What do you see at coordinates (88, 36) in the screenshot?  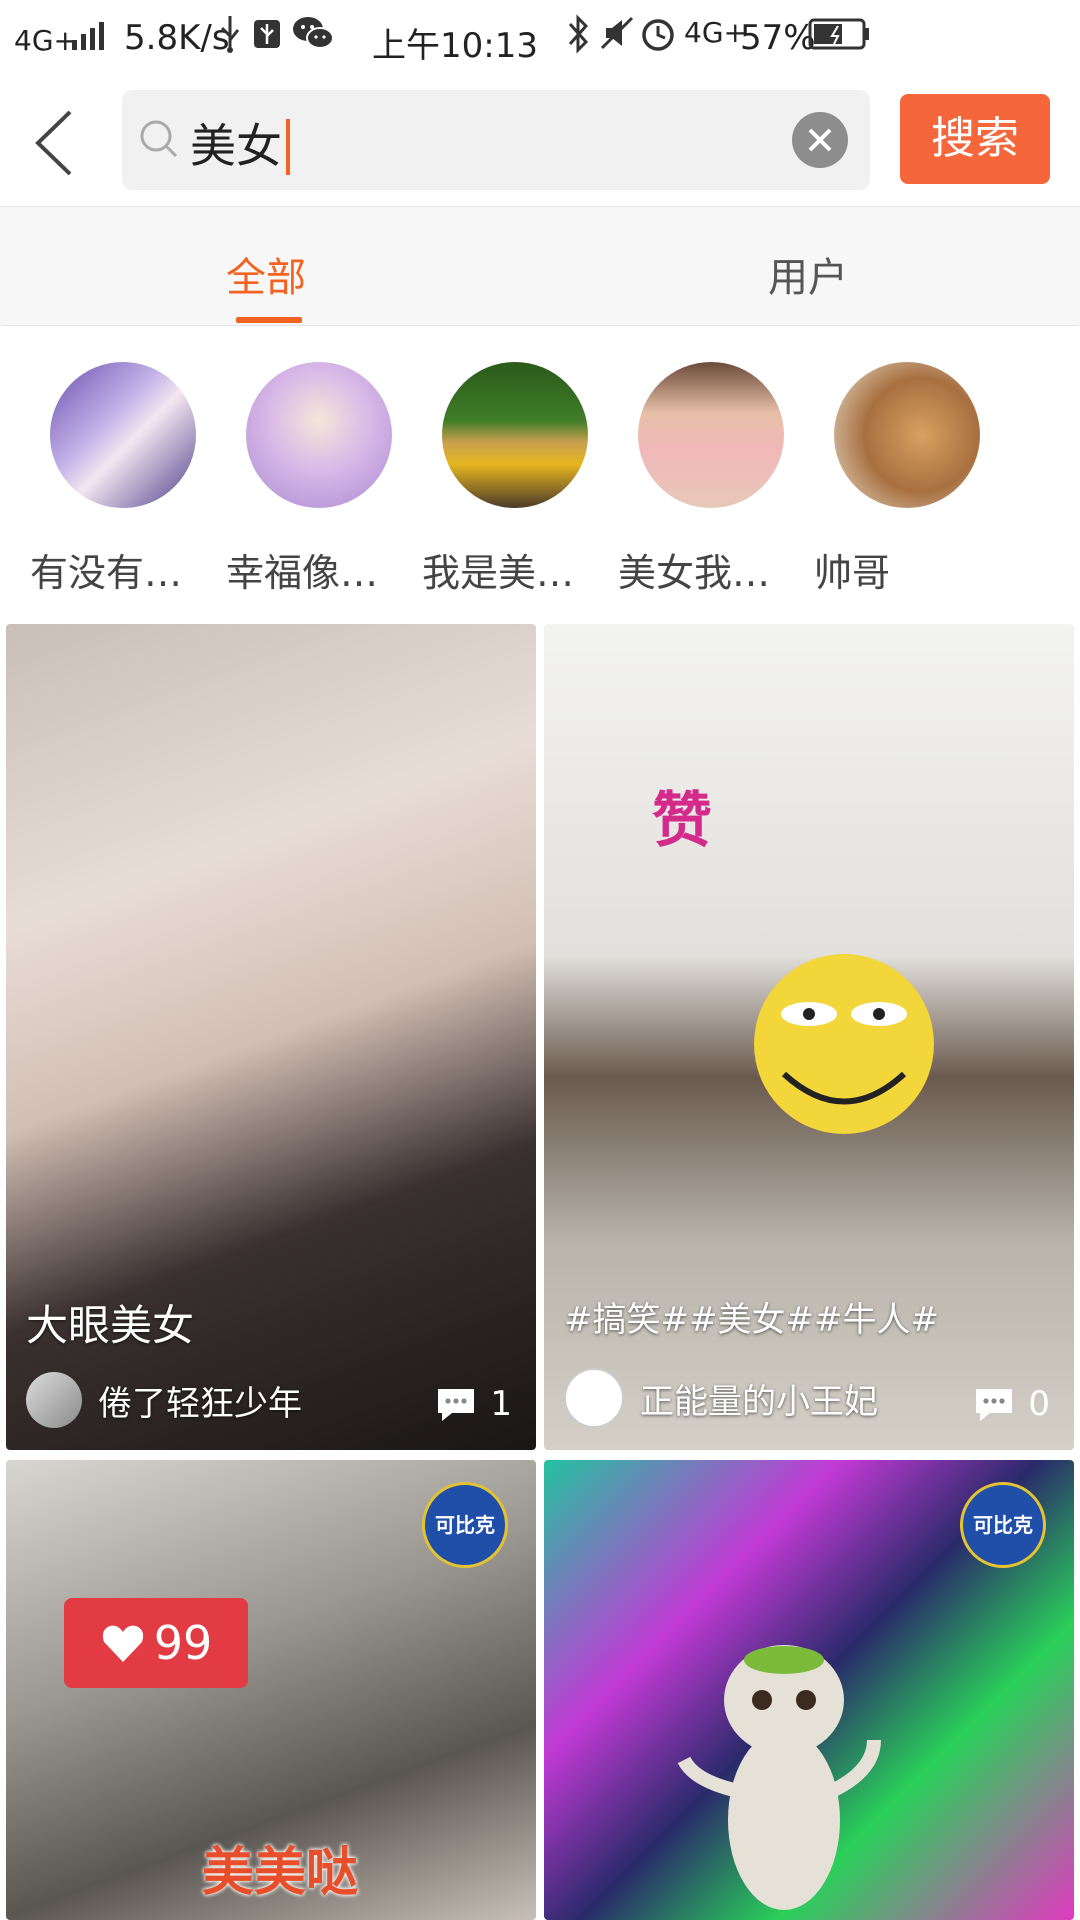 I see `signal-icon` at bounding box center [88, 36].